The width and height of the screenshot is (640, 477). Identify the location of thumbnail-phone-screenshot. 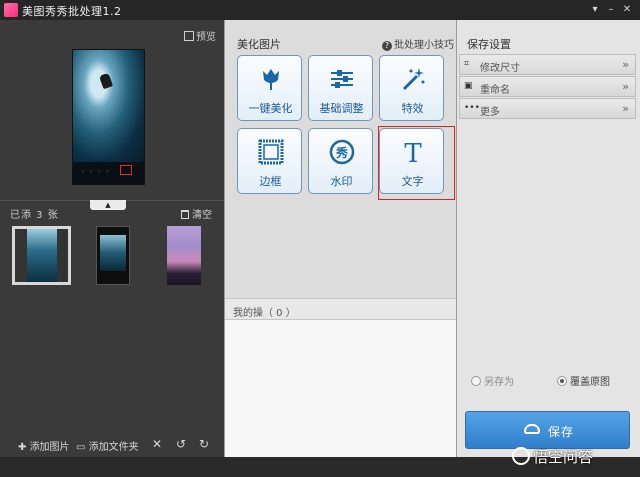
(113, 255).